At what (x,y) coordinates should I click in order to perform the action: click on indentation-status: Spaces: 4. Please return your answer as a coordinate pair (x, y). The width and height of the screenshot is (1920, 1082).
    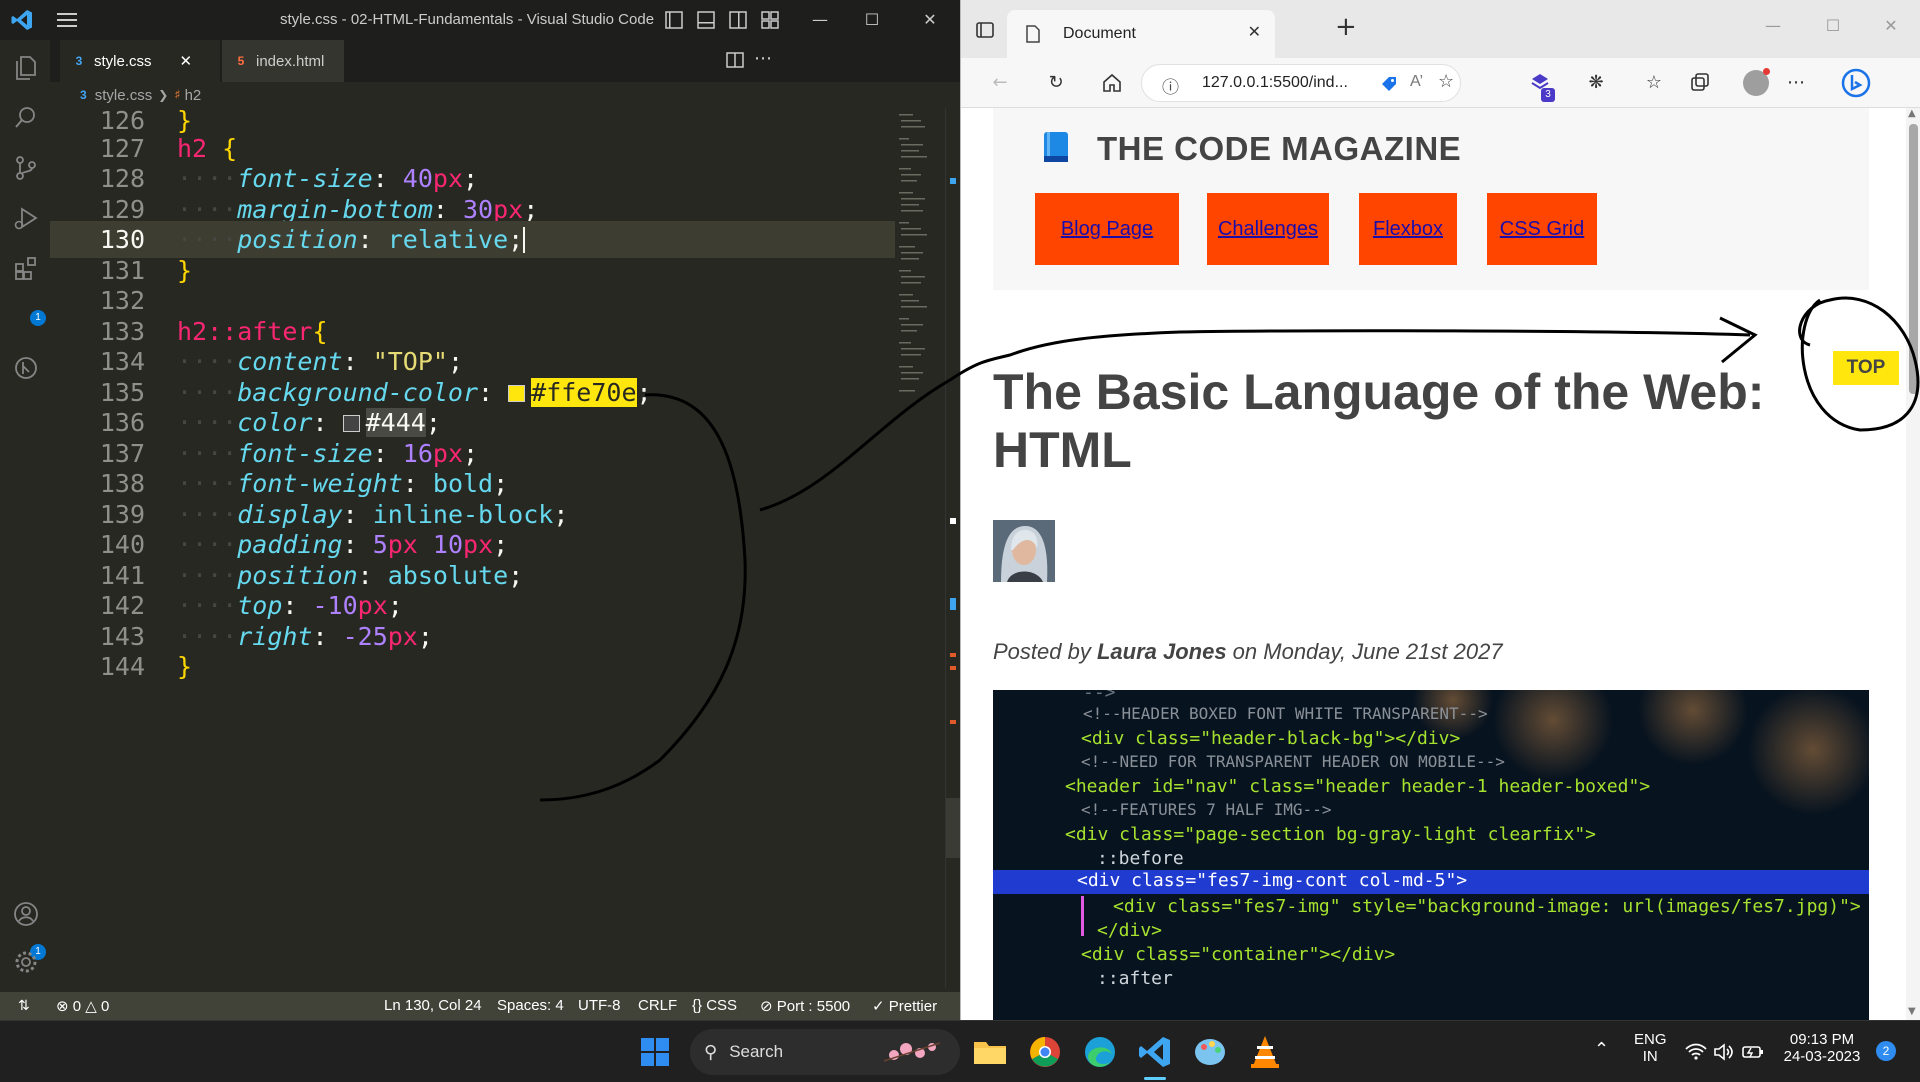
    Looking at the image, I should click on (530, 1006).